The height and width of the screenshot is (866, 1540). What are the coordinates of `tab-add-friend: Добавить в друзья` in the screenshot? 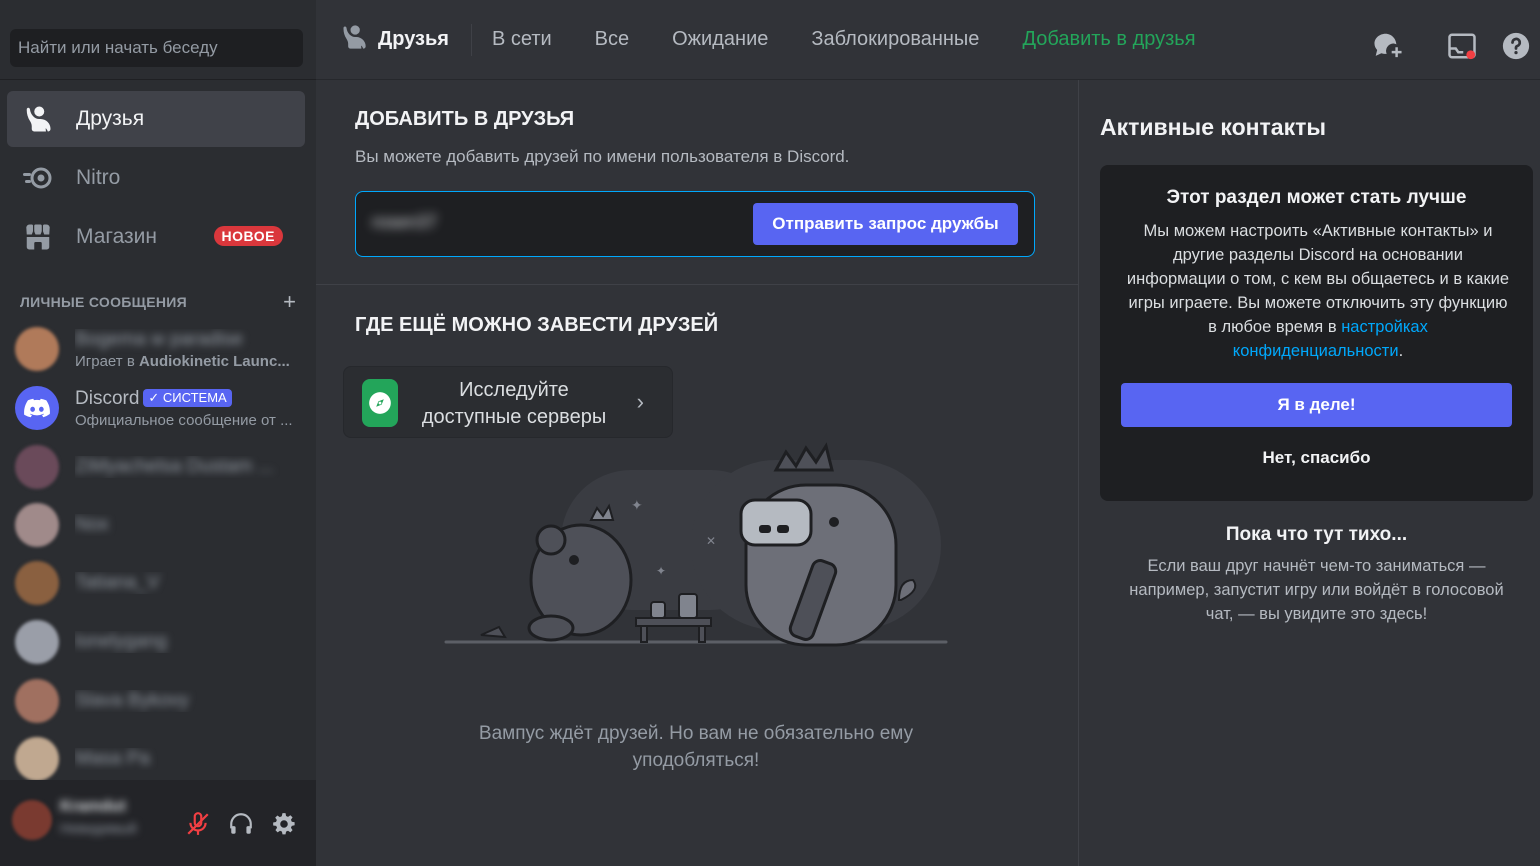 It's located at (1108, 39).